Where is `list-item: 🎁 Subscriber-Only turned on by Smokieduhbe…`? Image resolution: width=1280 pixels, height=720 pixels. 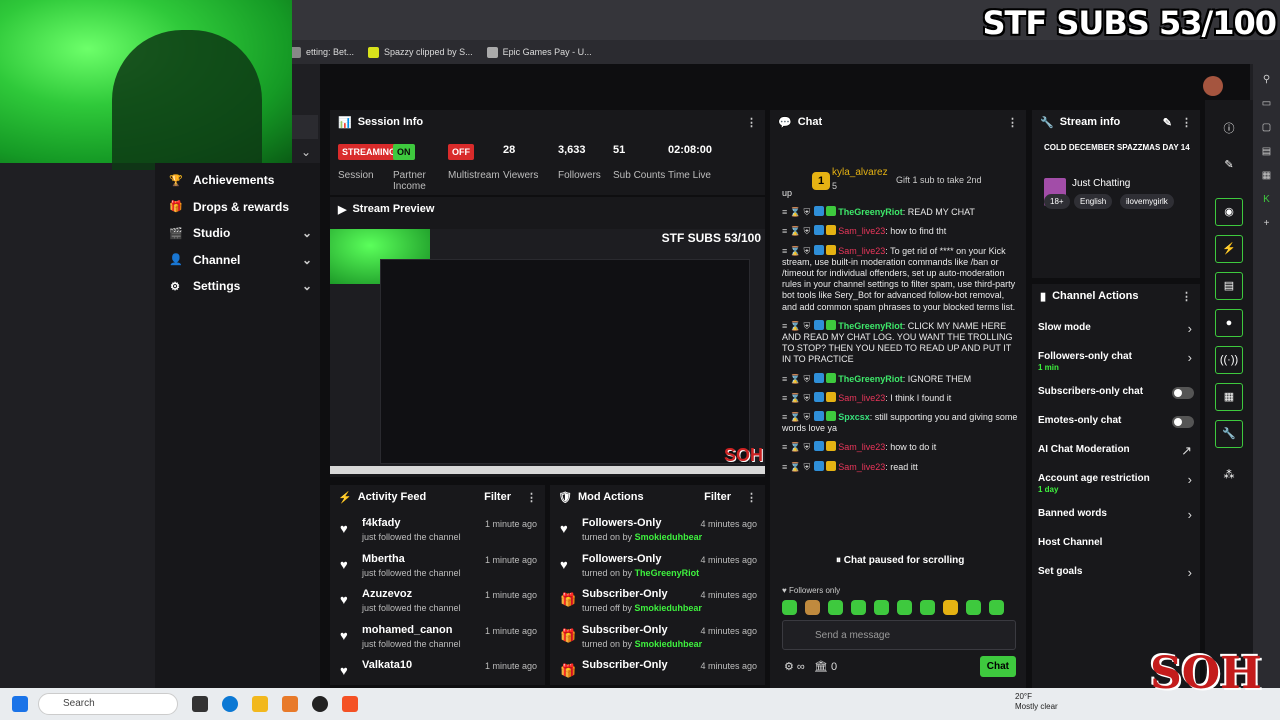
list-item: 🎁 Subscriber-Only turned on by Smokieduhbe… is located at coordinates (657, 638).